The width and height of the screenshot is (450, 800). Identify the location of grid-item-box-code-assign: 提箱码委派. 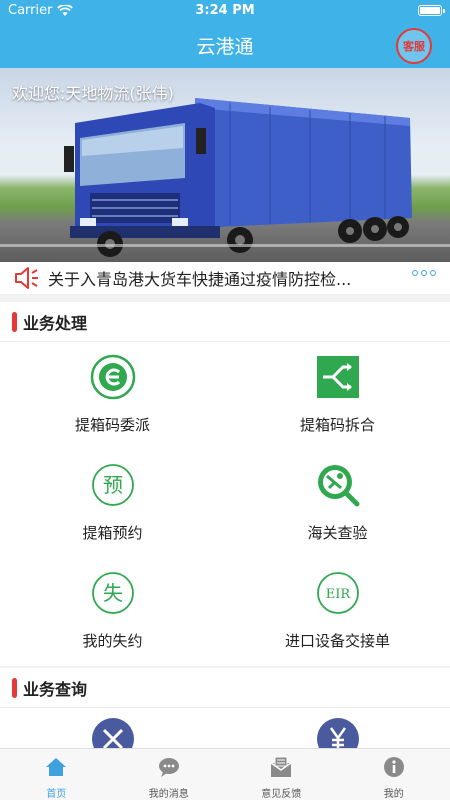
(112, 396).